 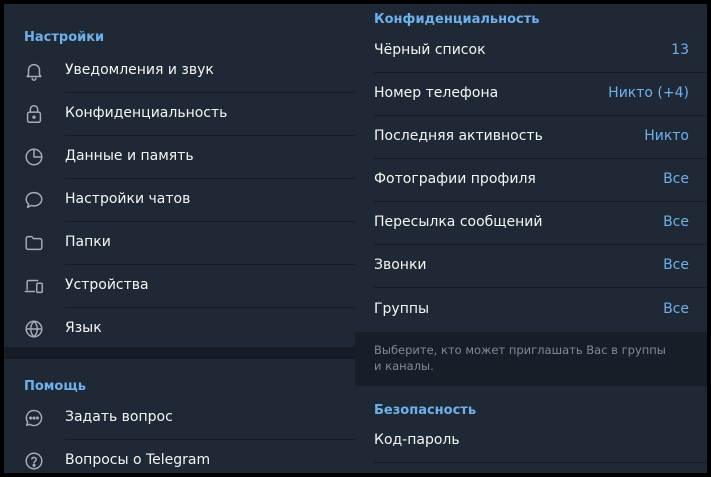 What do you see at coordinates (34, 114) in the screenshot?
I see `lock-icon` at bounding box center [34, 114].